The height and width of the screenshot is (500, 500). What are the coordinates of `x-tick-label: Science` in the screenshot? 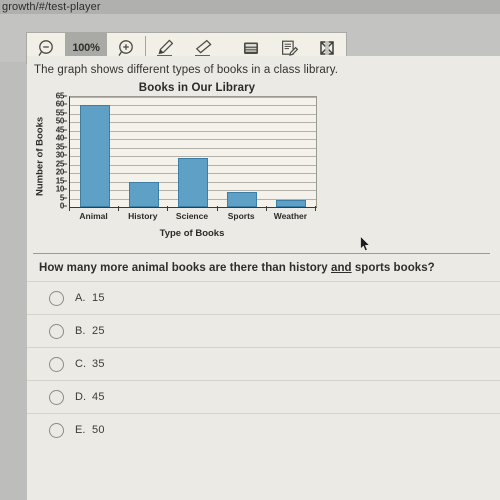 It's located at (192, 216).